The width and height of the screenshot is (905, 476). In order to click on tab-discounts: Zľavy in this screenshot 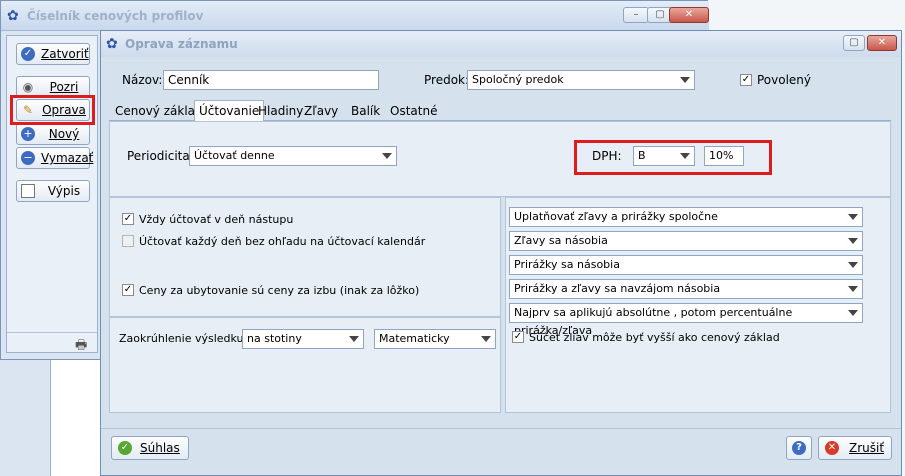, I will do `click(321, 111)`.